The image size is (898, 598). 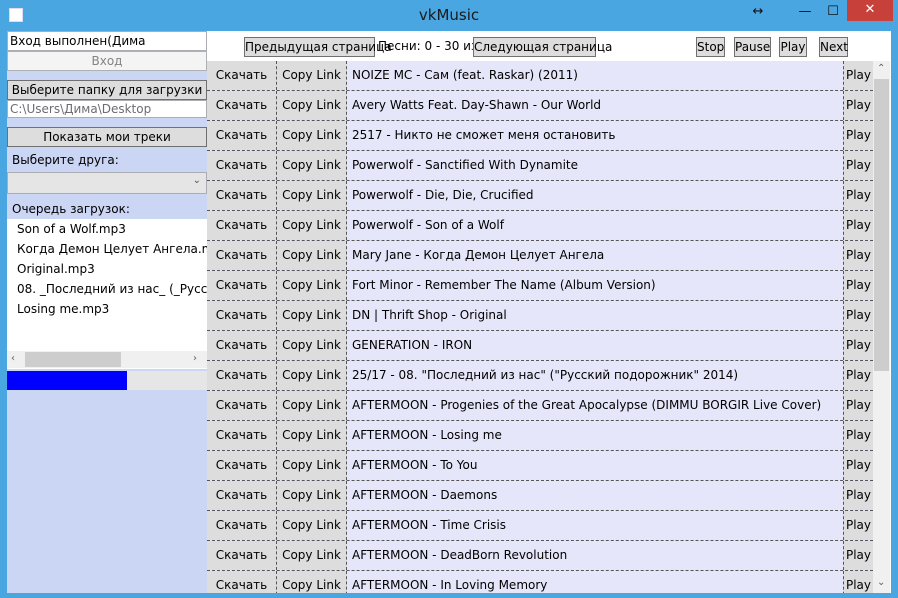 What do you see at coordinates (107, 109) in the screenshot?
I see `folder-path-field: C:\Users\Дима\Desktop` at bounding box center [107, 109].